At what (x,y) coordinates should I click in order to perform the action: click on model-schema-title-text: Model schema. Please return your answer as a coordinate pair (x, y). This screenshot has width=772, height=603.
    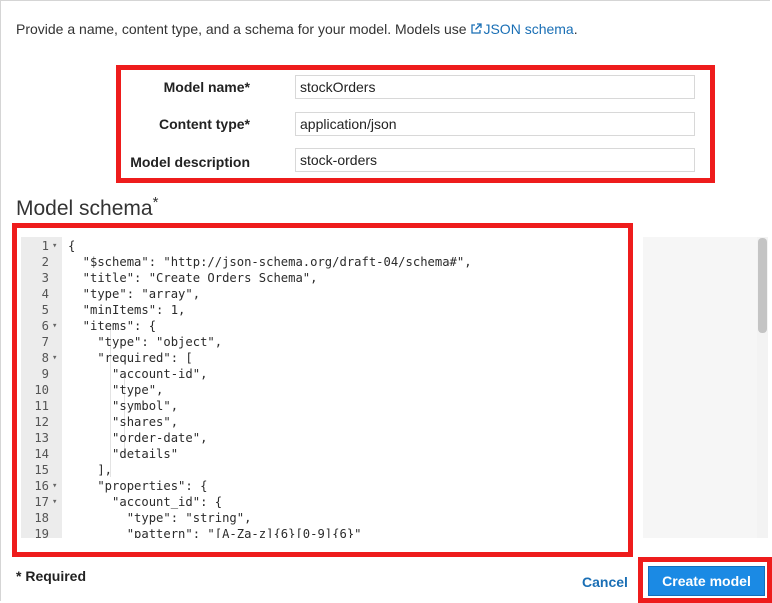
    Looking at the image, I should click on (84, 208).